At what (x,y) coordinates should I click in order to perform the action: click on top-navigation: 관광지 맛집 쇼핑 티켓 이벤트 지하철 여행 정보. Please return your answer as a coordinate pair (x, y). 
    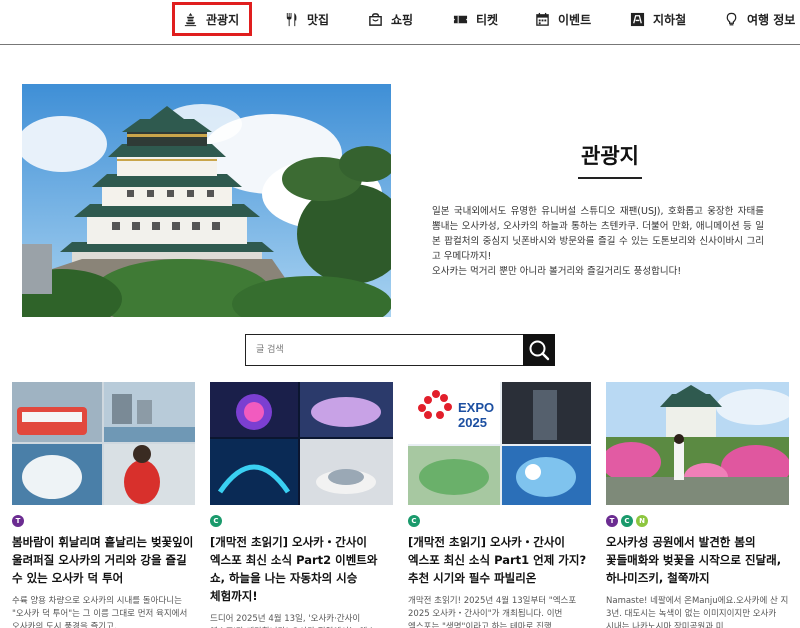
    Looking at the image, I should click on (400, 22).